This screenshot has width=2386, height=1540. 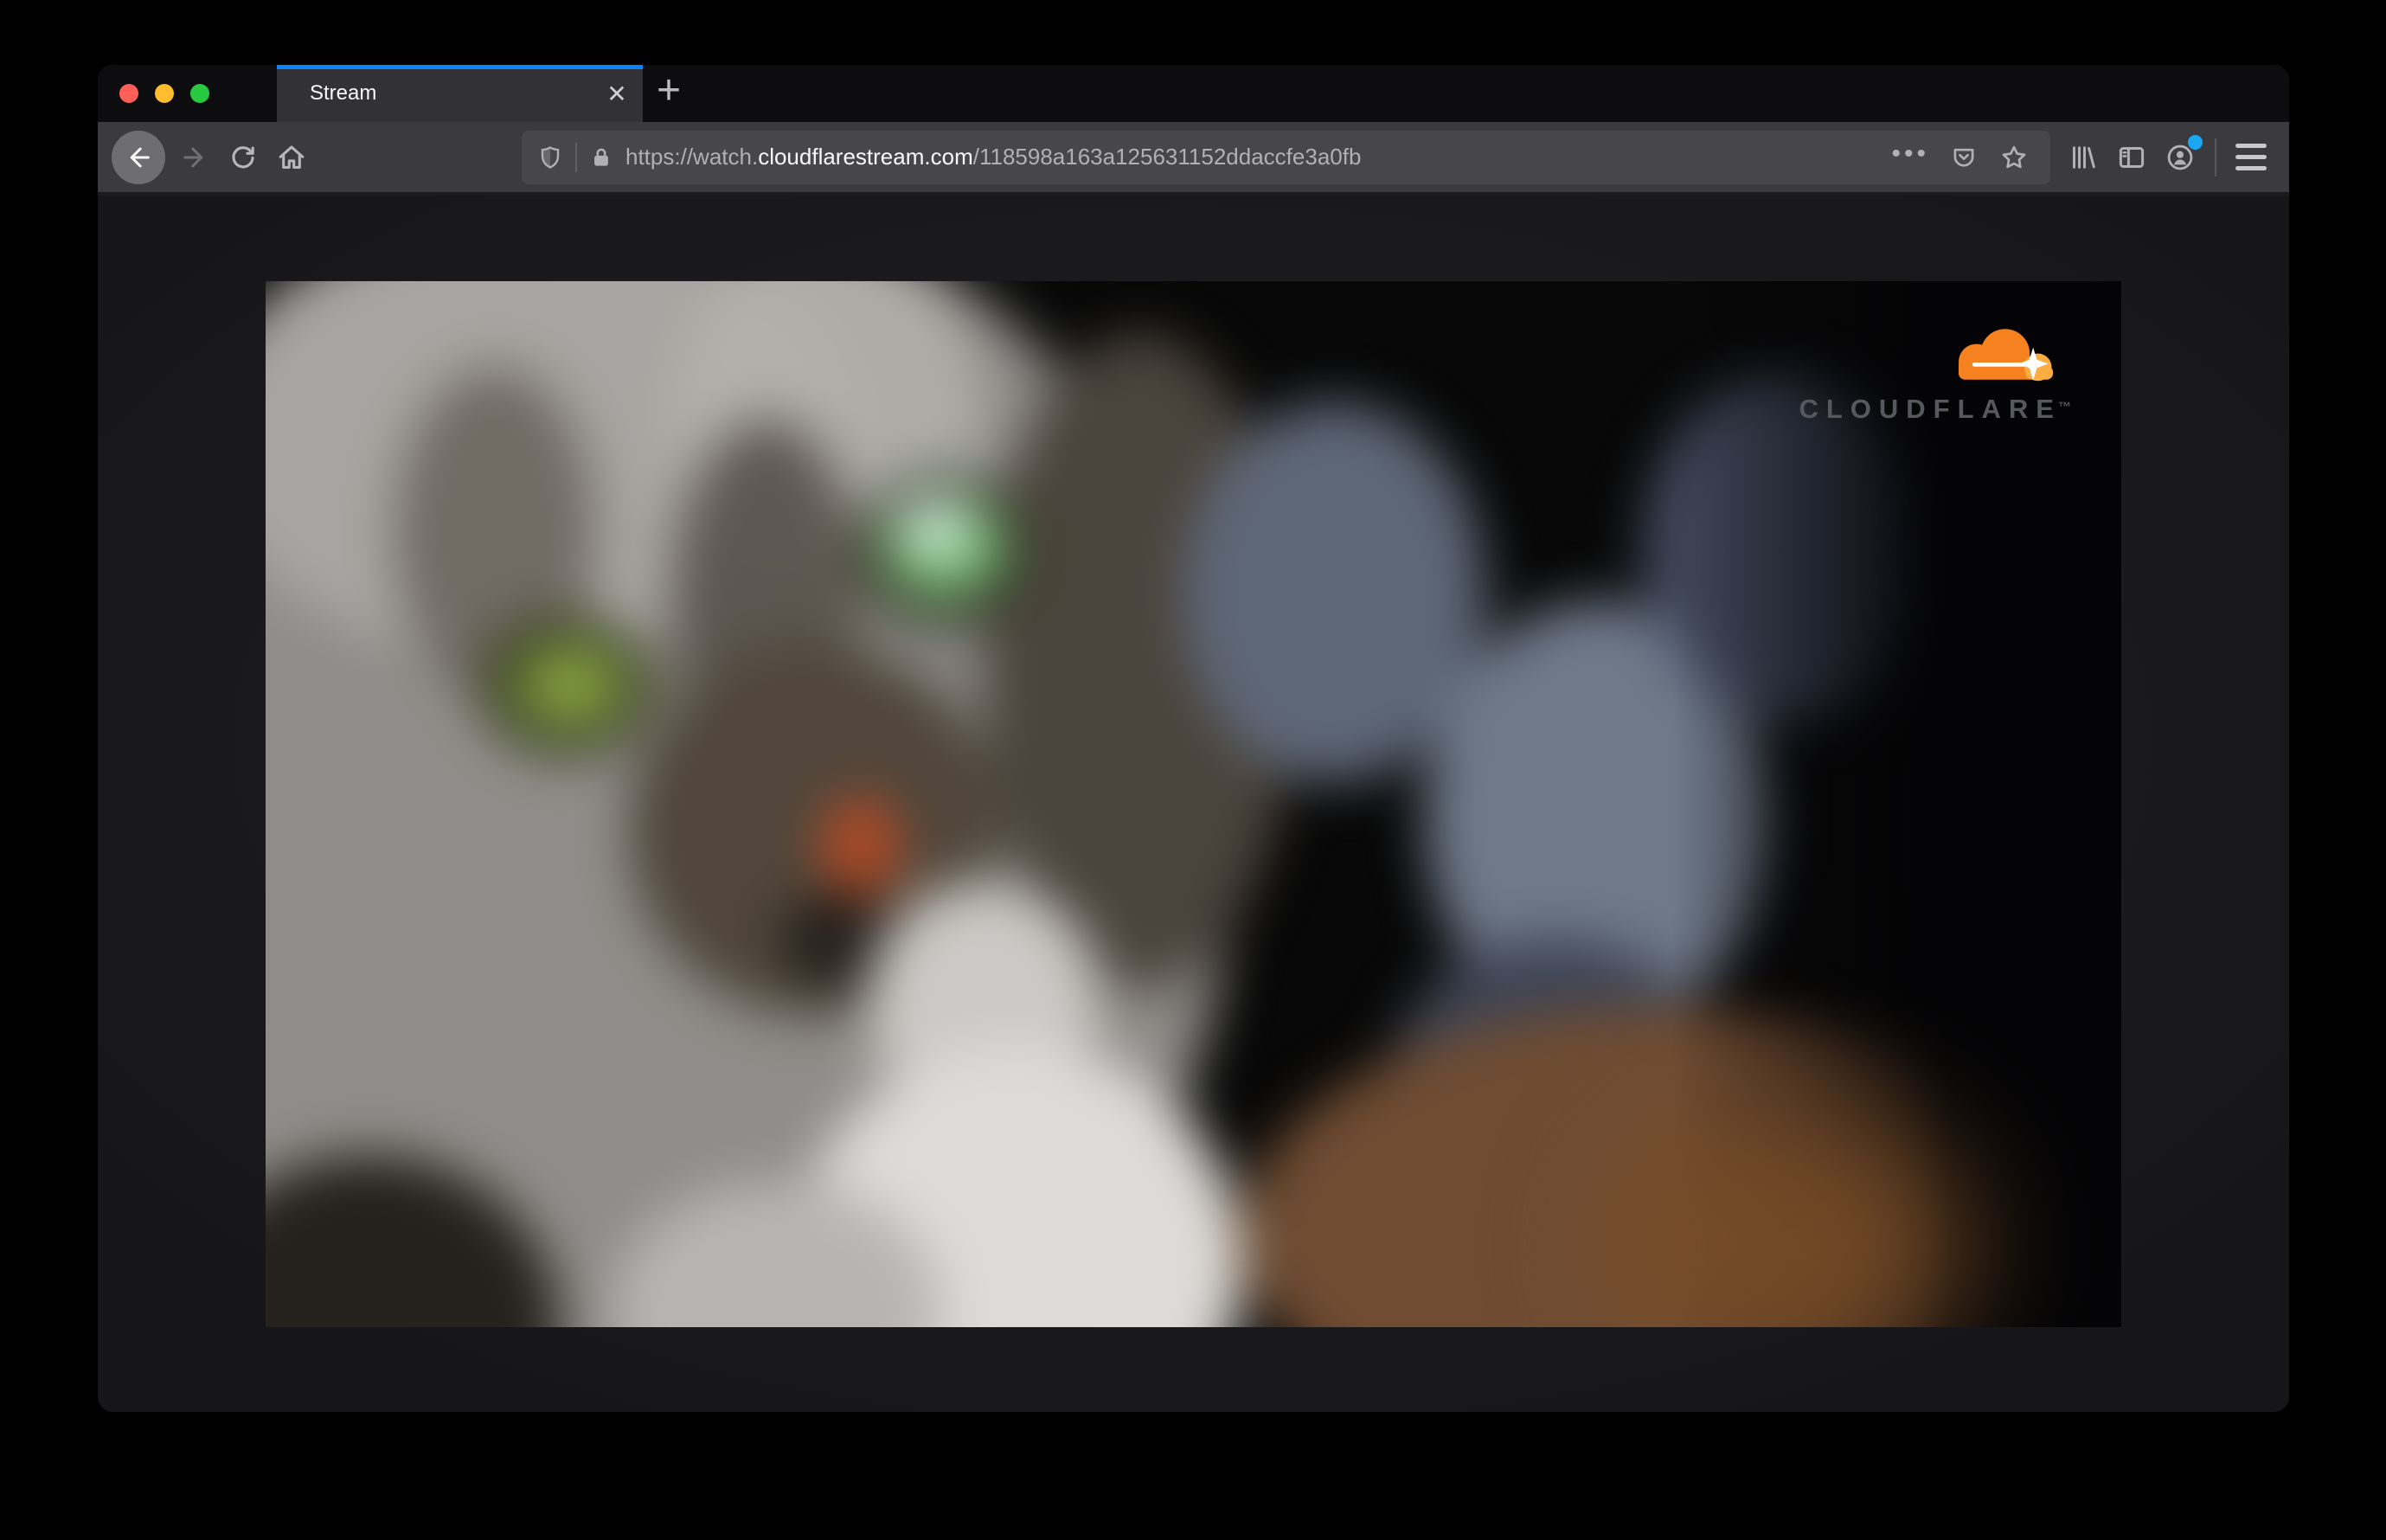 I want to click on window-controls, so click(x=164, y=93).